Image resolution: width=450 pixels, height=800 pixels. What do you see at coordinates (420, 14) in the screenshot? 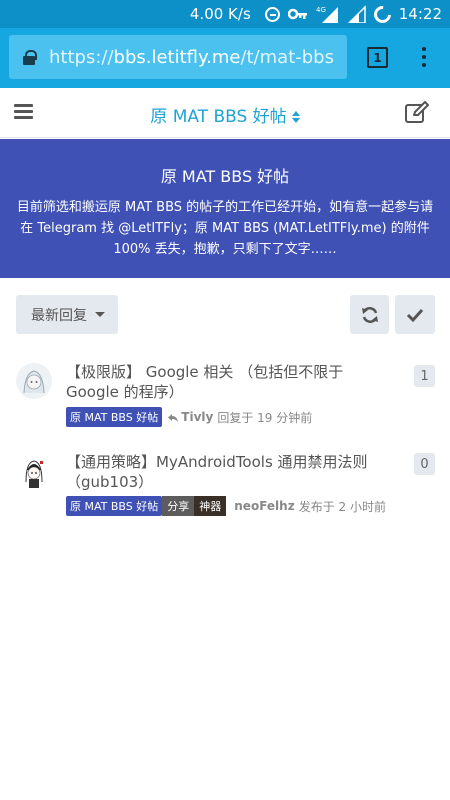
I see `clock: 14:22` at bounding box center [420, 14].